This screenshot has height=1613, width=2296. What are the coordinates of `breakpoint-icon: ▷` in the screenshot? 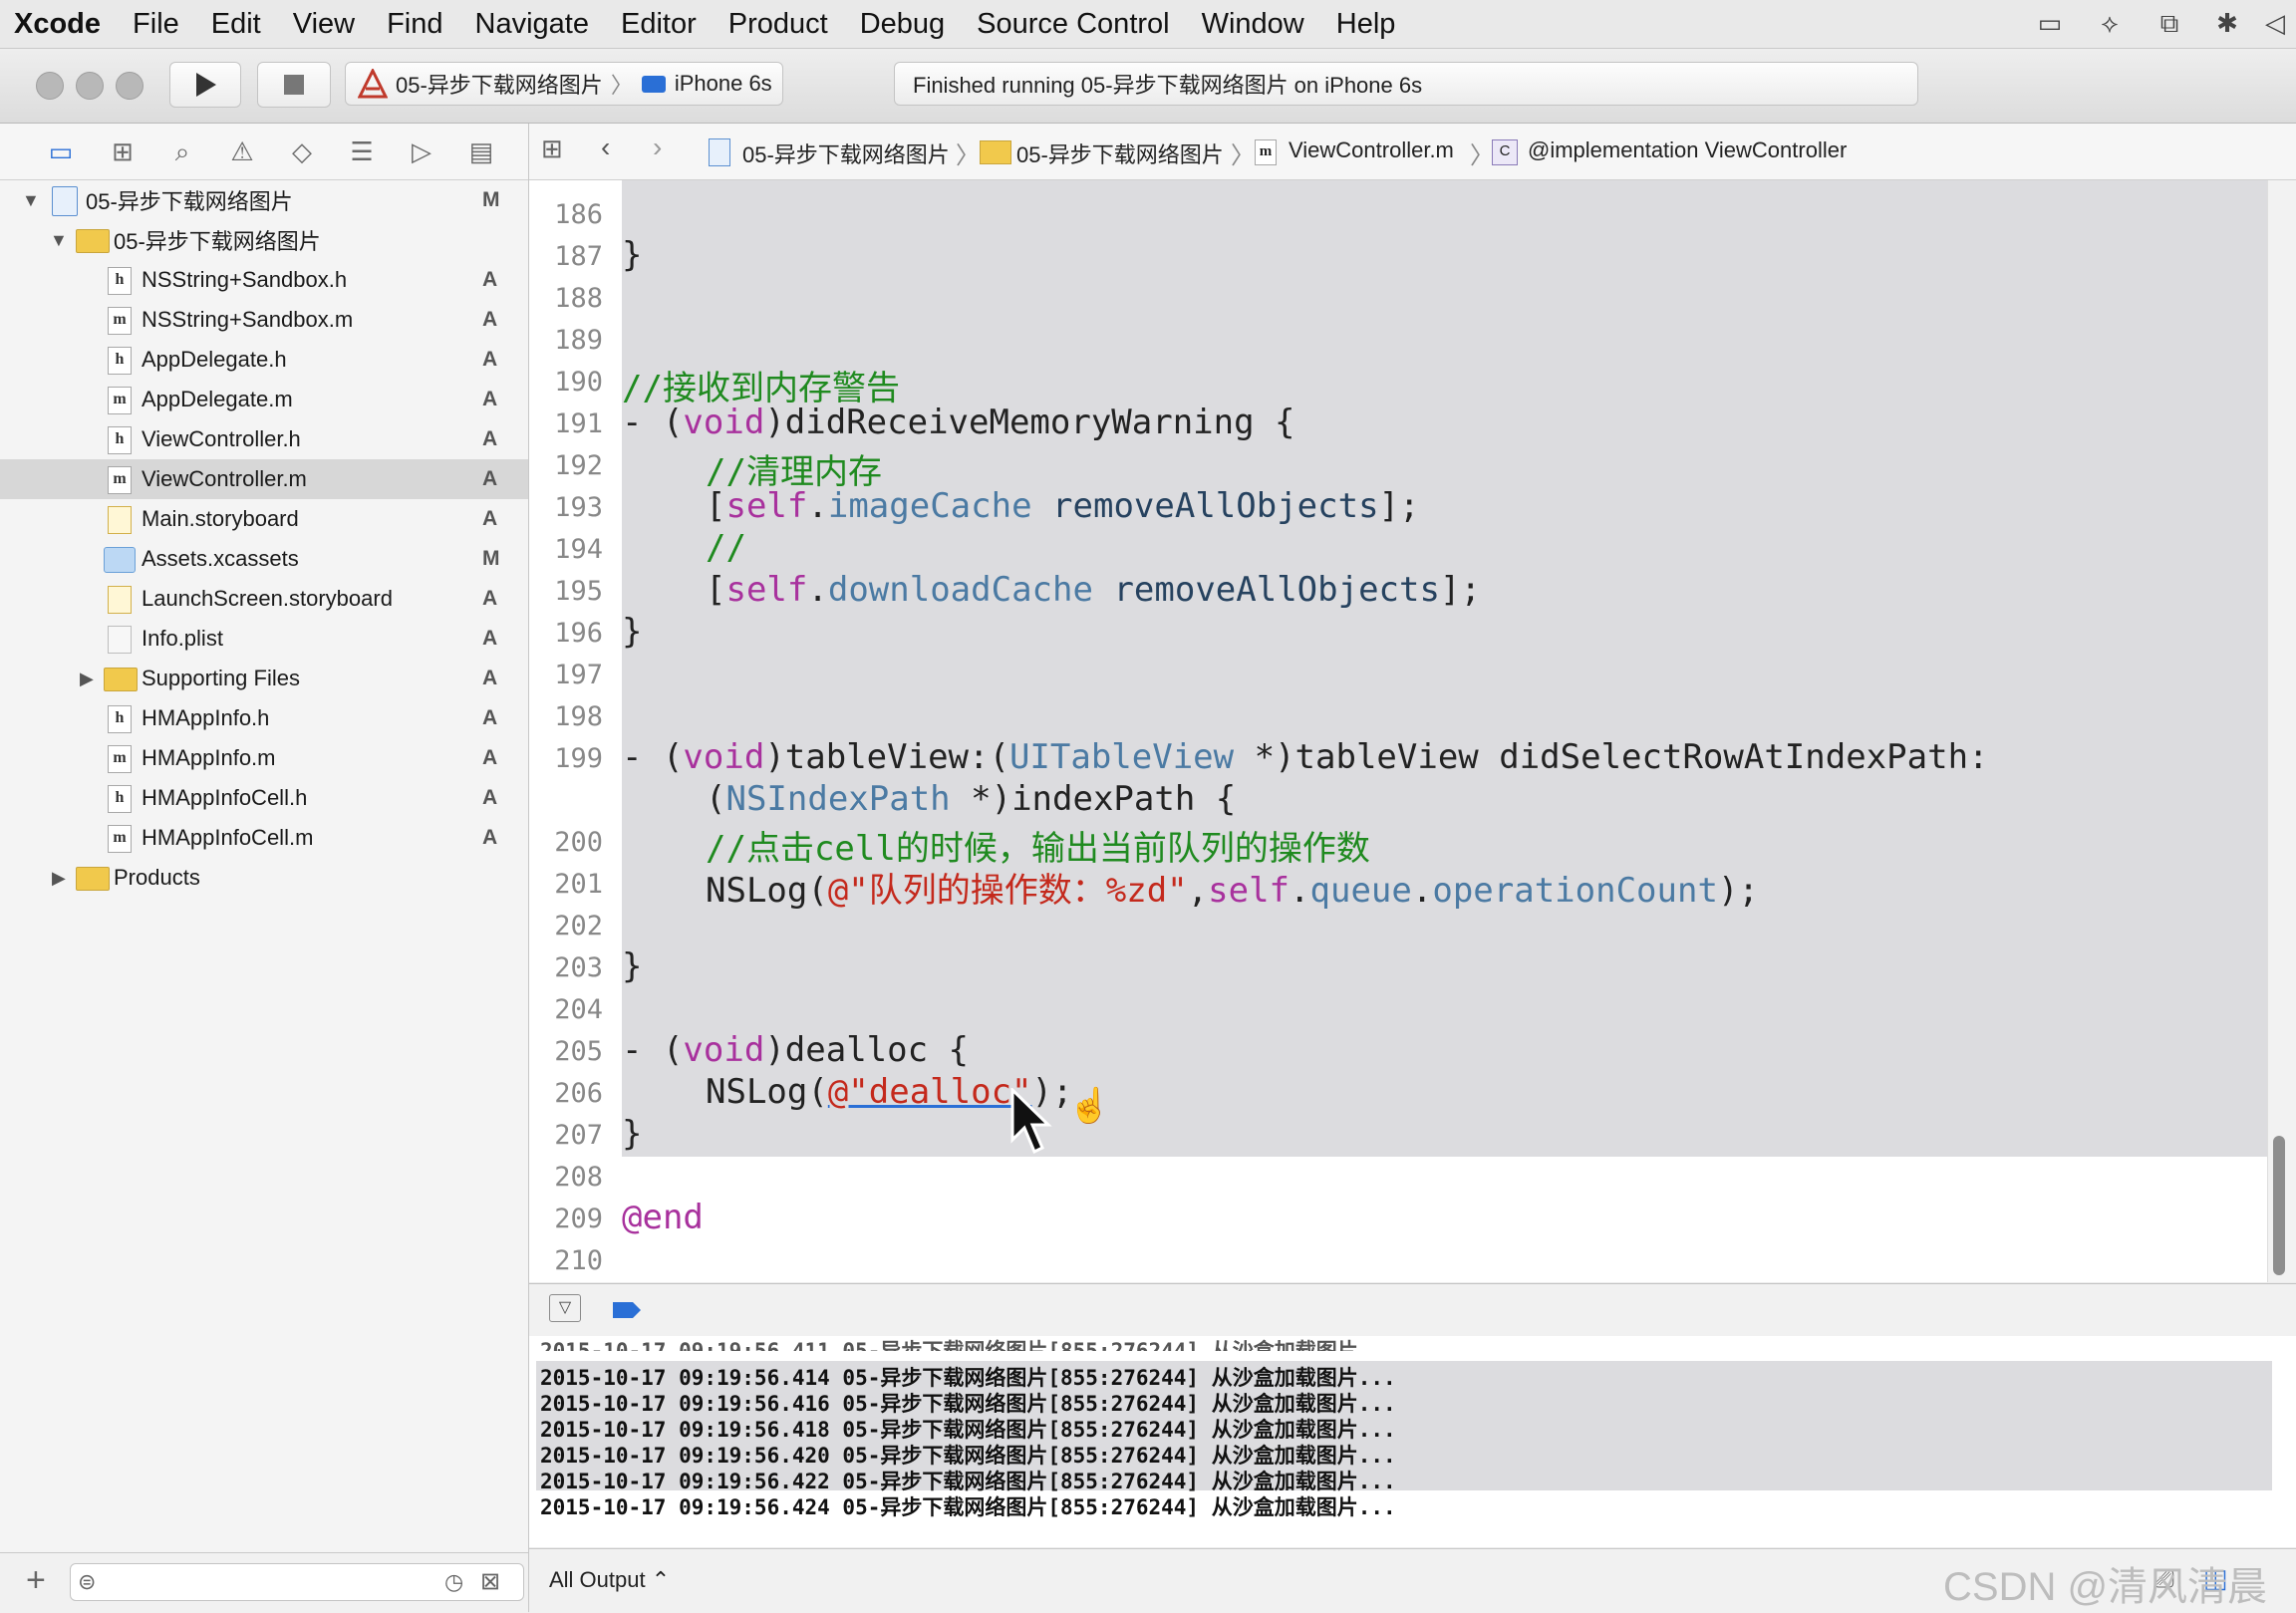 It's located at (421, 151).